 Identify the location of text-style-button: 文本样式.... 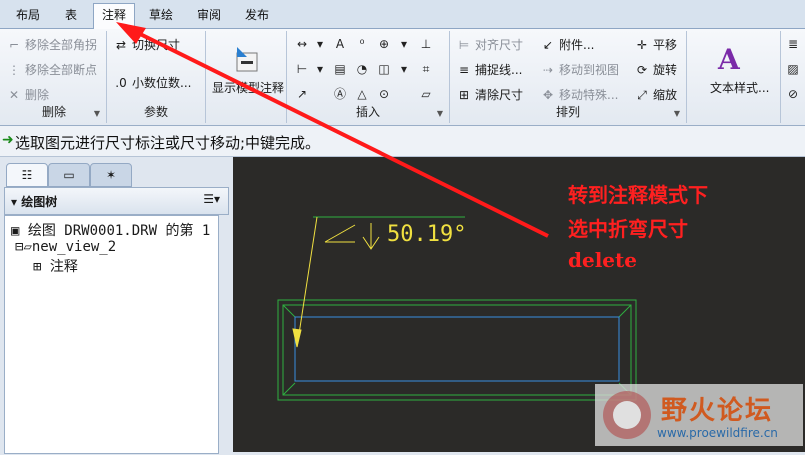
(739, 88).